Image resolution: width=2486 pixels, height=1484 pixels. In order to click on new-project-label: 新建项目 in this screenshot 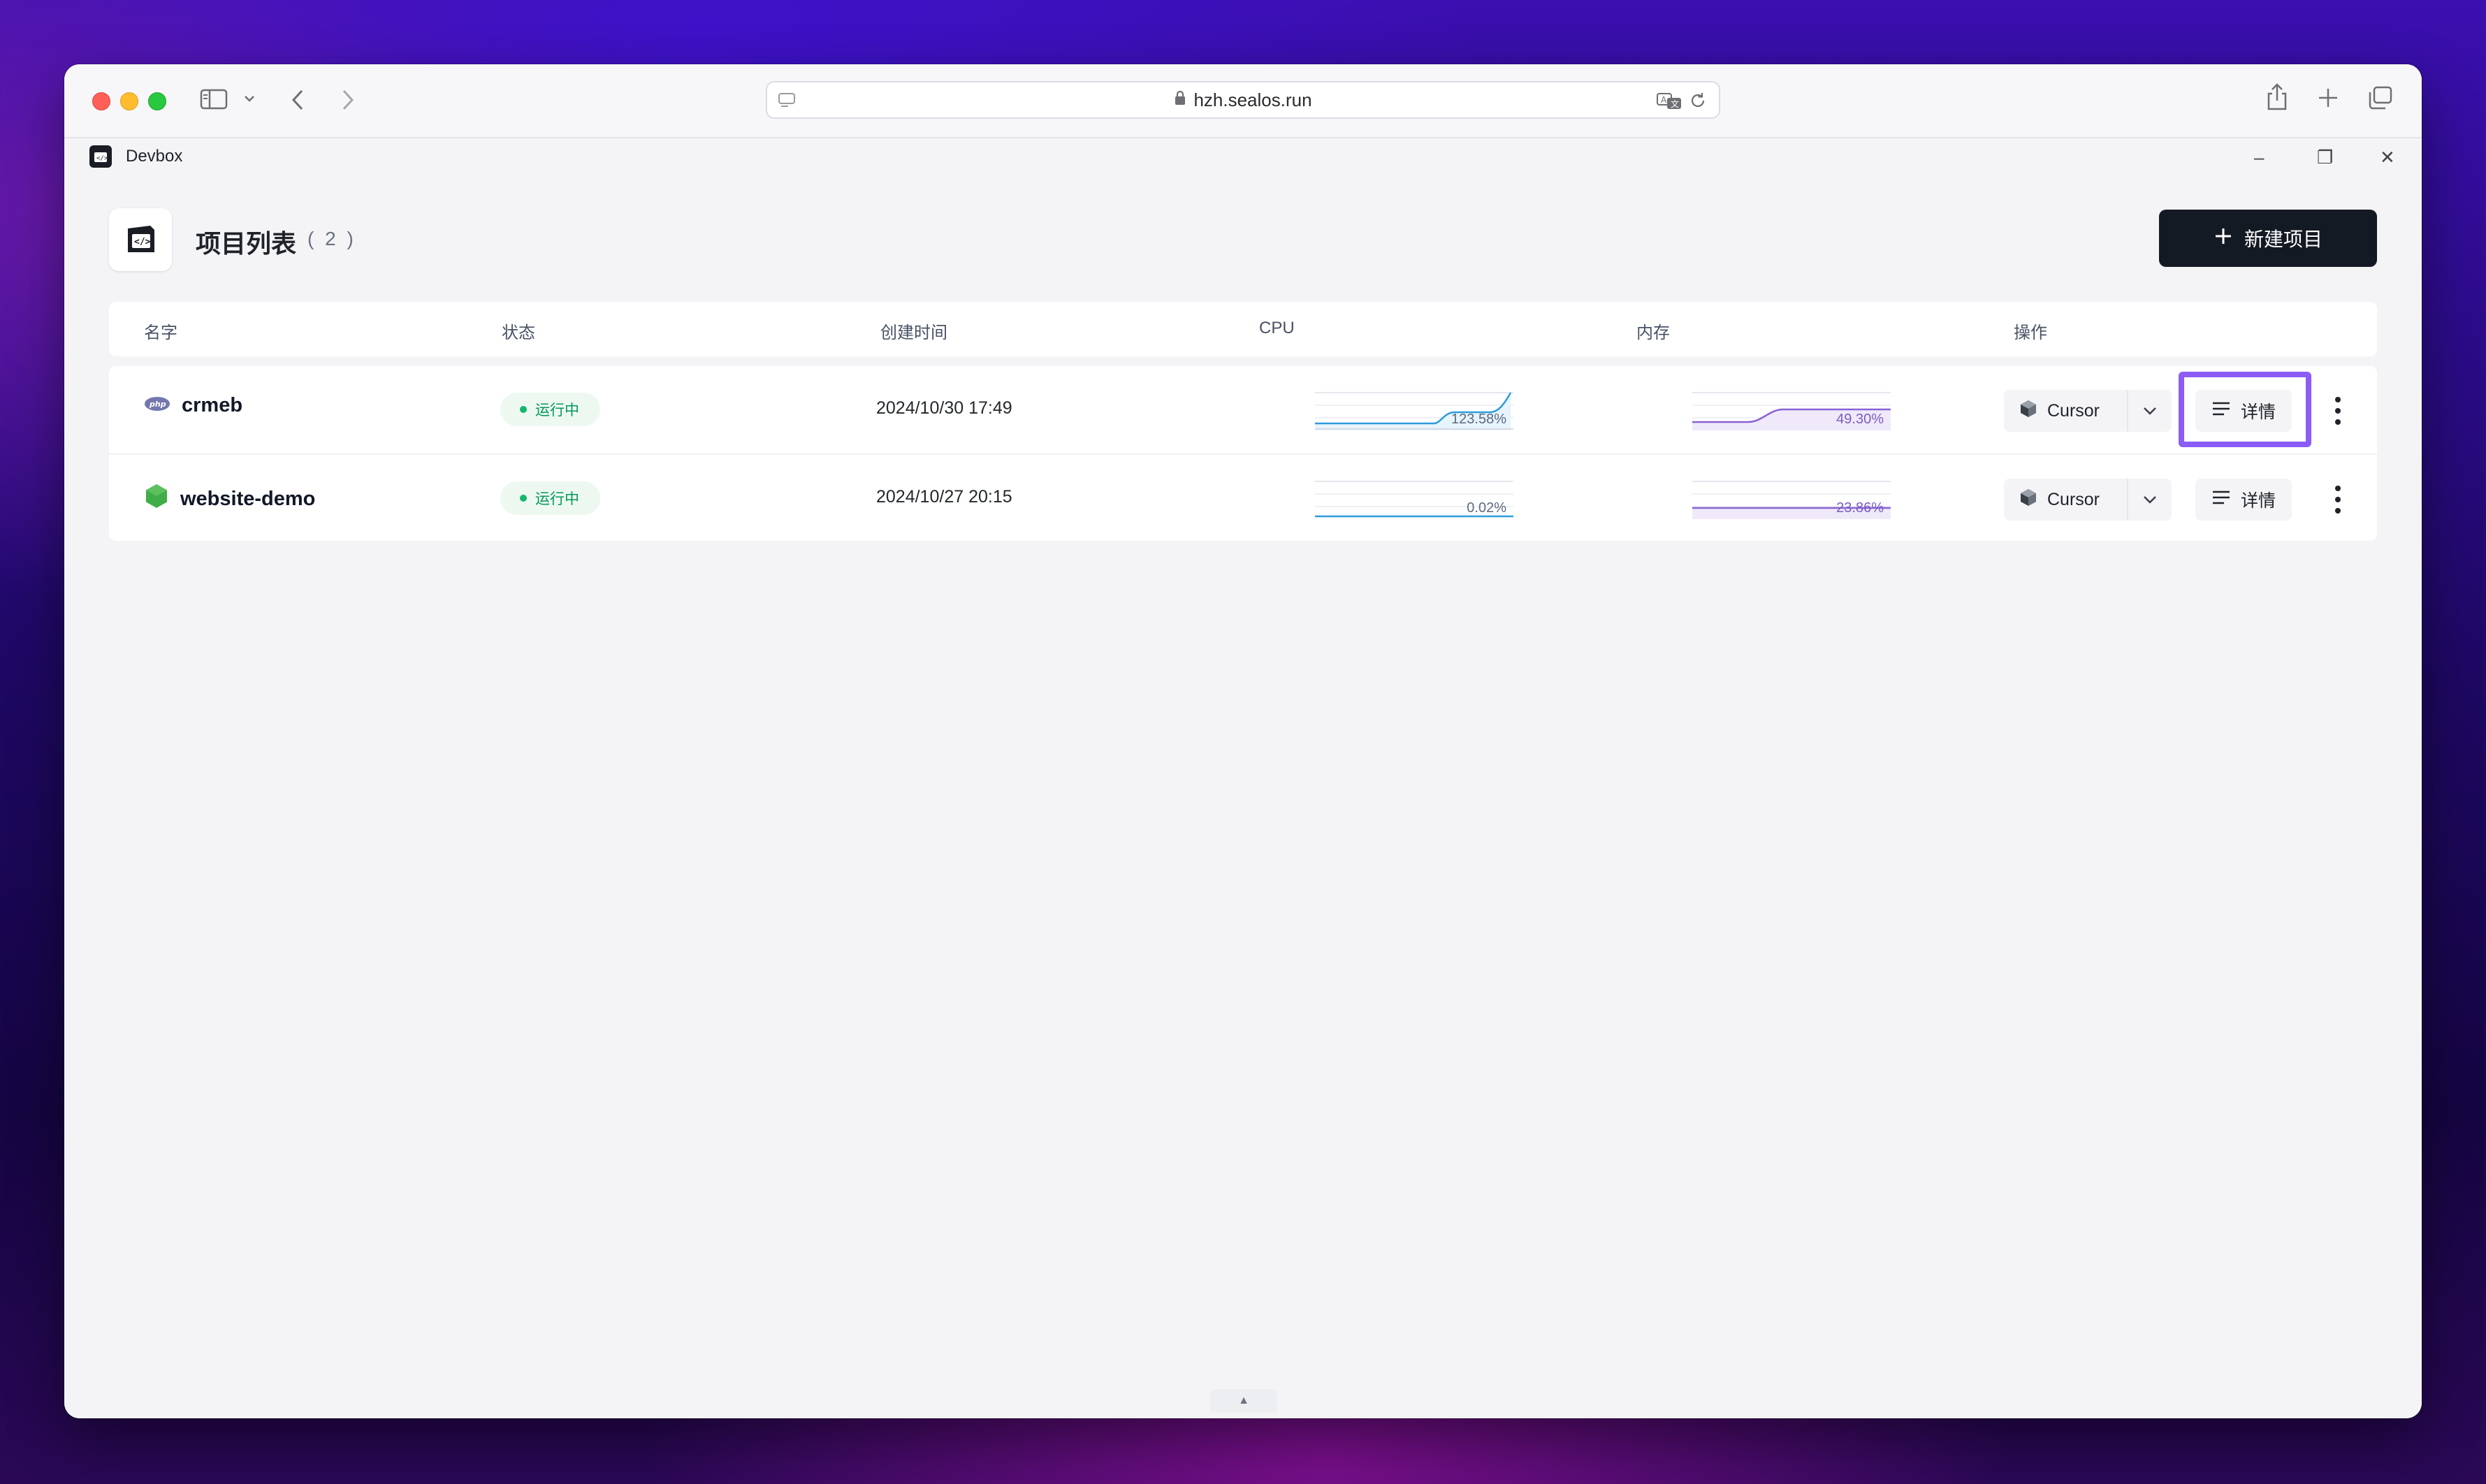, I will do `click(2283, 239)`.